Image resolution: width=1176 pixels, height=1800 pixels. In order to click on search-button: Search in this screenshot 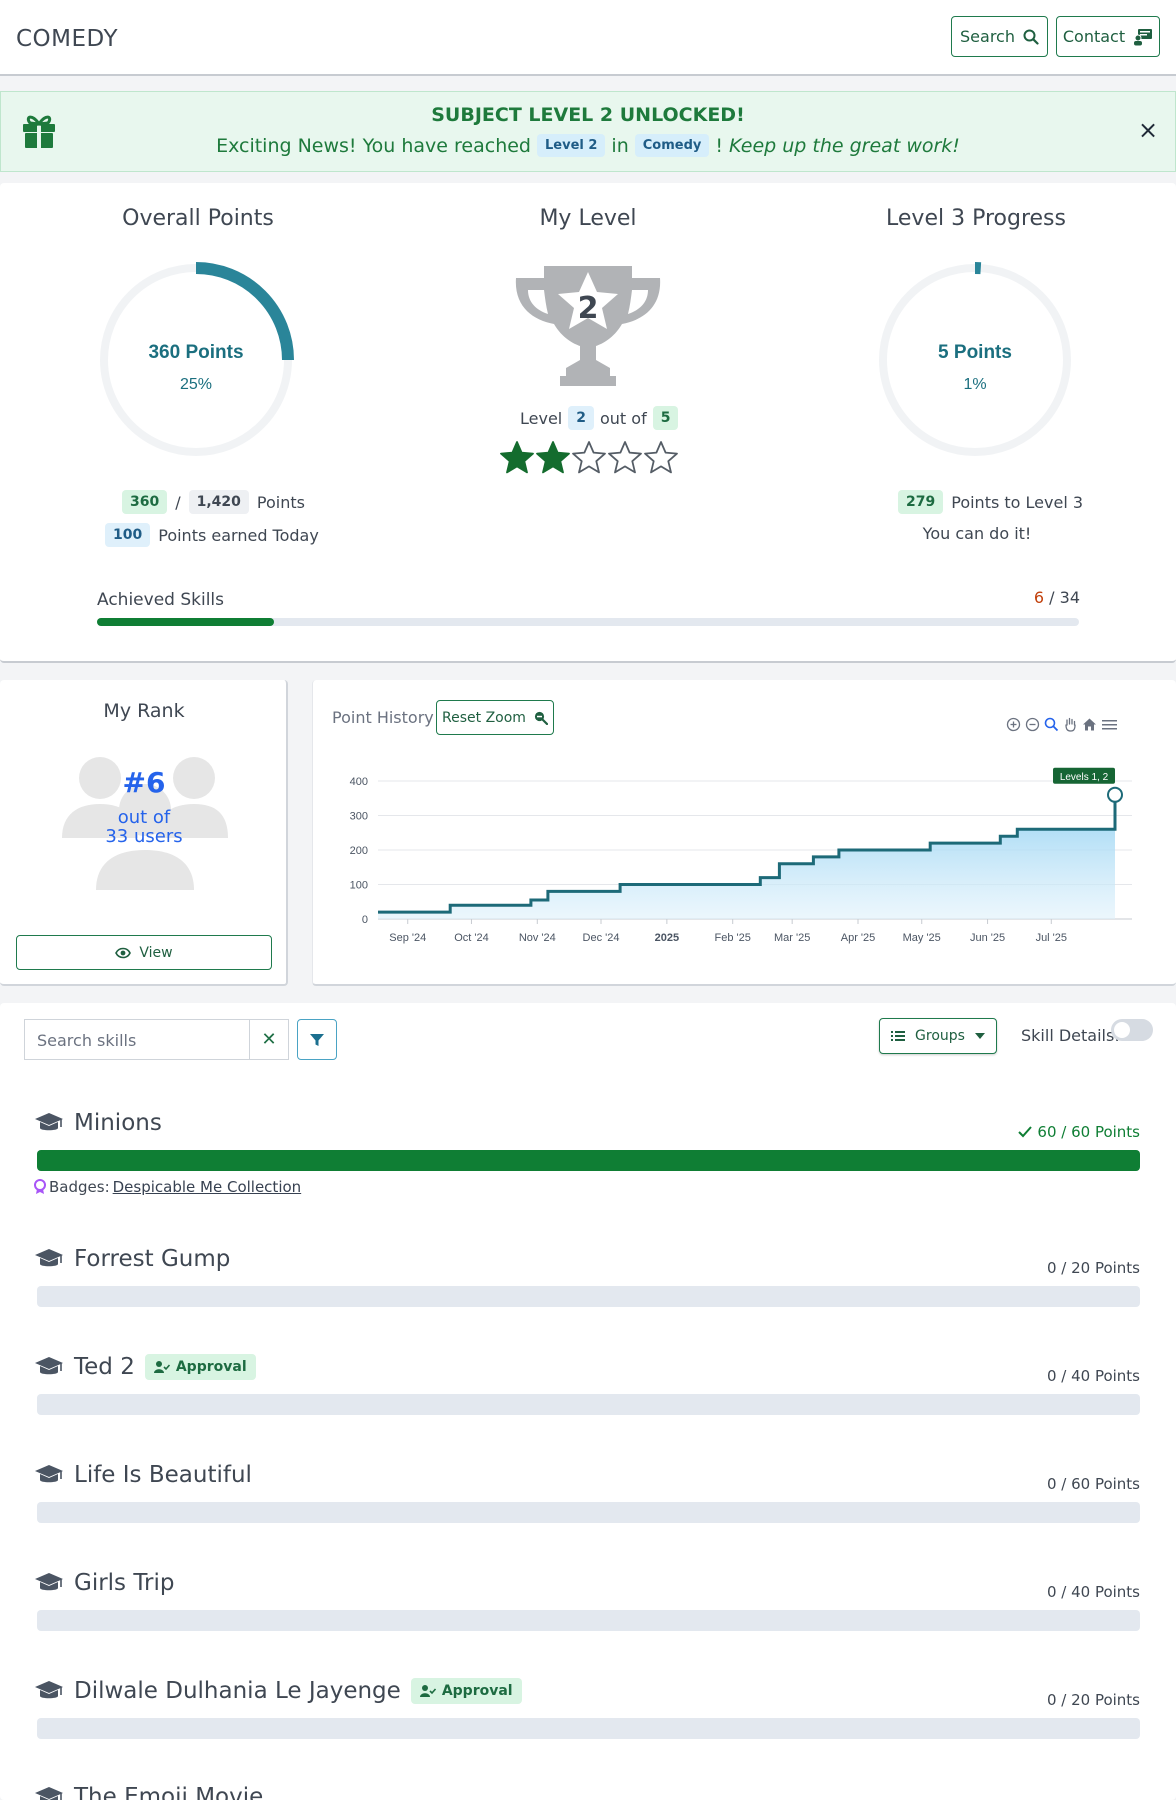, I will do `click(999, 36)`.